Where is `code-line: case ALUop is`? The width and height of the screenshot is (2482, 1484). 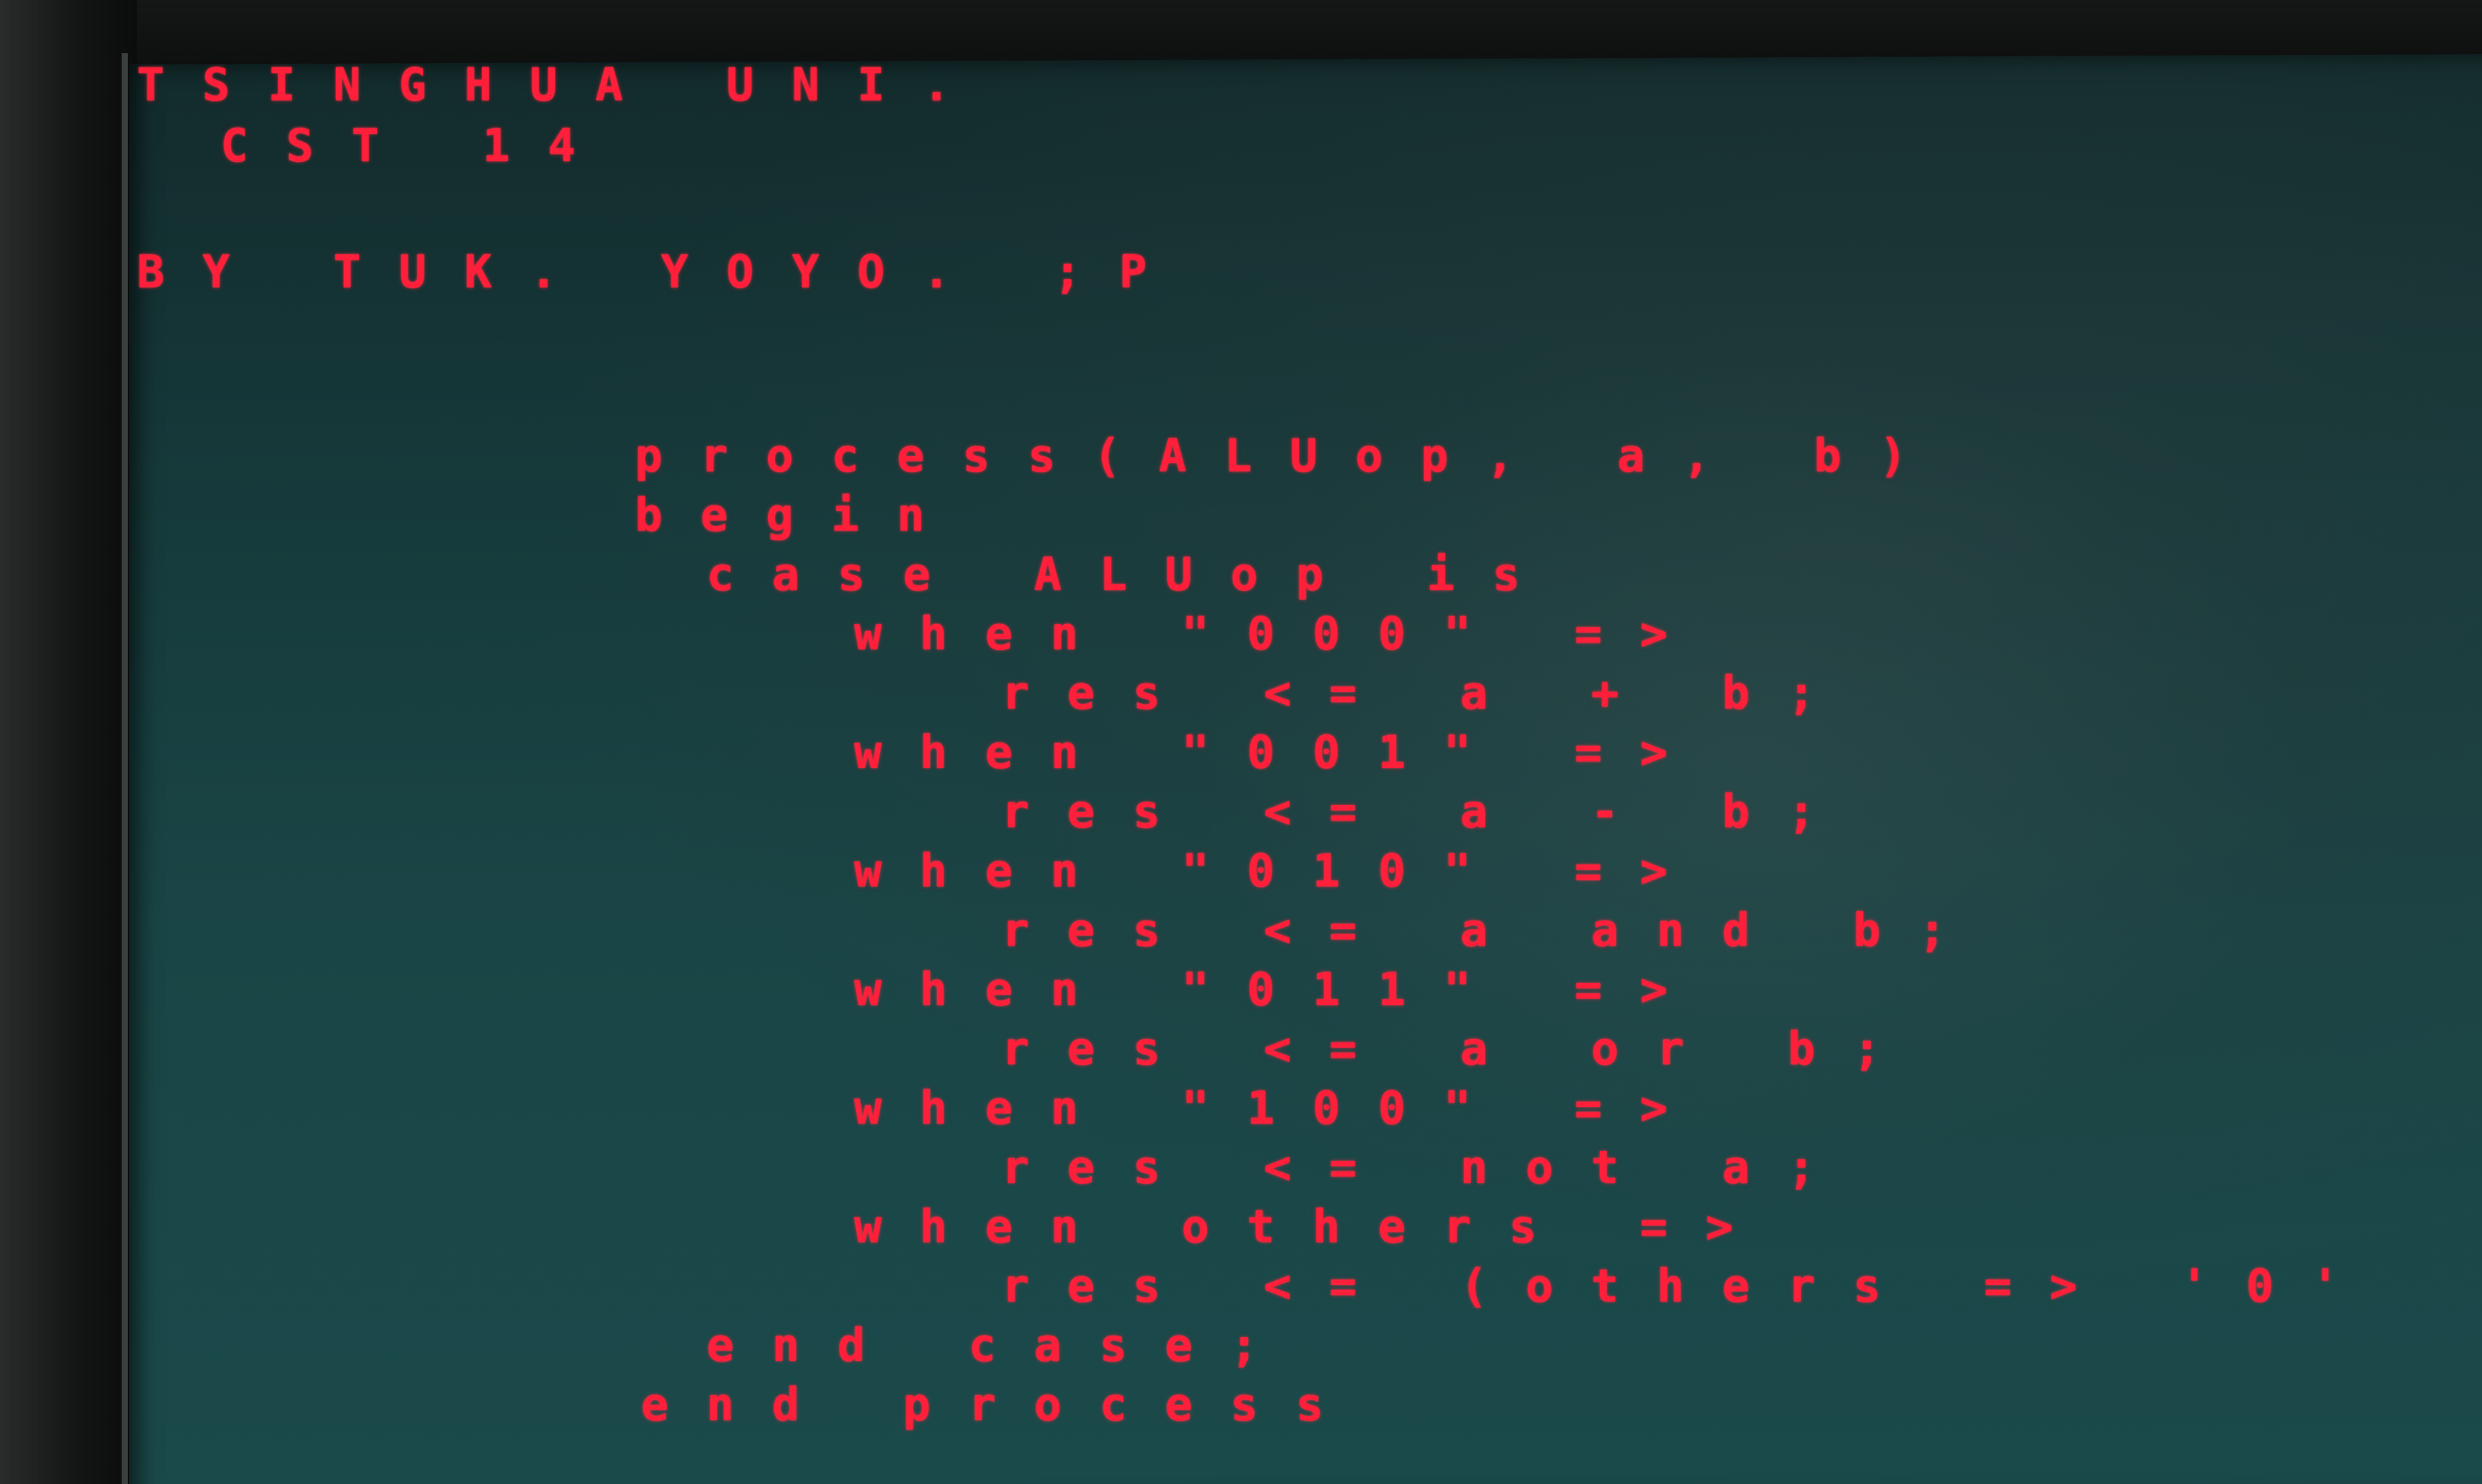 code-line: case ALUop is is located at coordinates (1099, 574).